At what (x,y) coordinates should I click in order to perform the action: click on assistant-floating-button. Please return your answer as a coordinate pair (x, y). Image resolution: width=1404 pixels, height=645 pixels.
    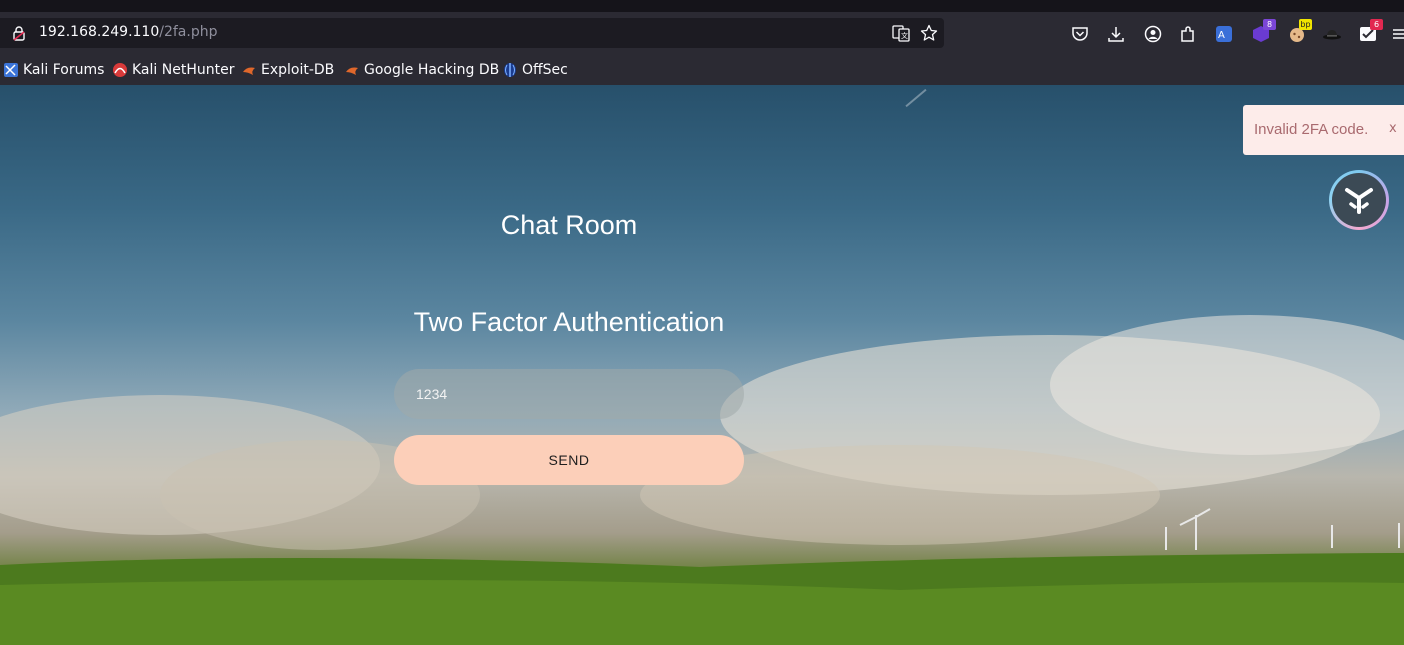
    Looking at the image, I should click on (1359, 200).